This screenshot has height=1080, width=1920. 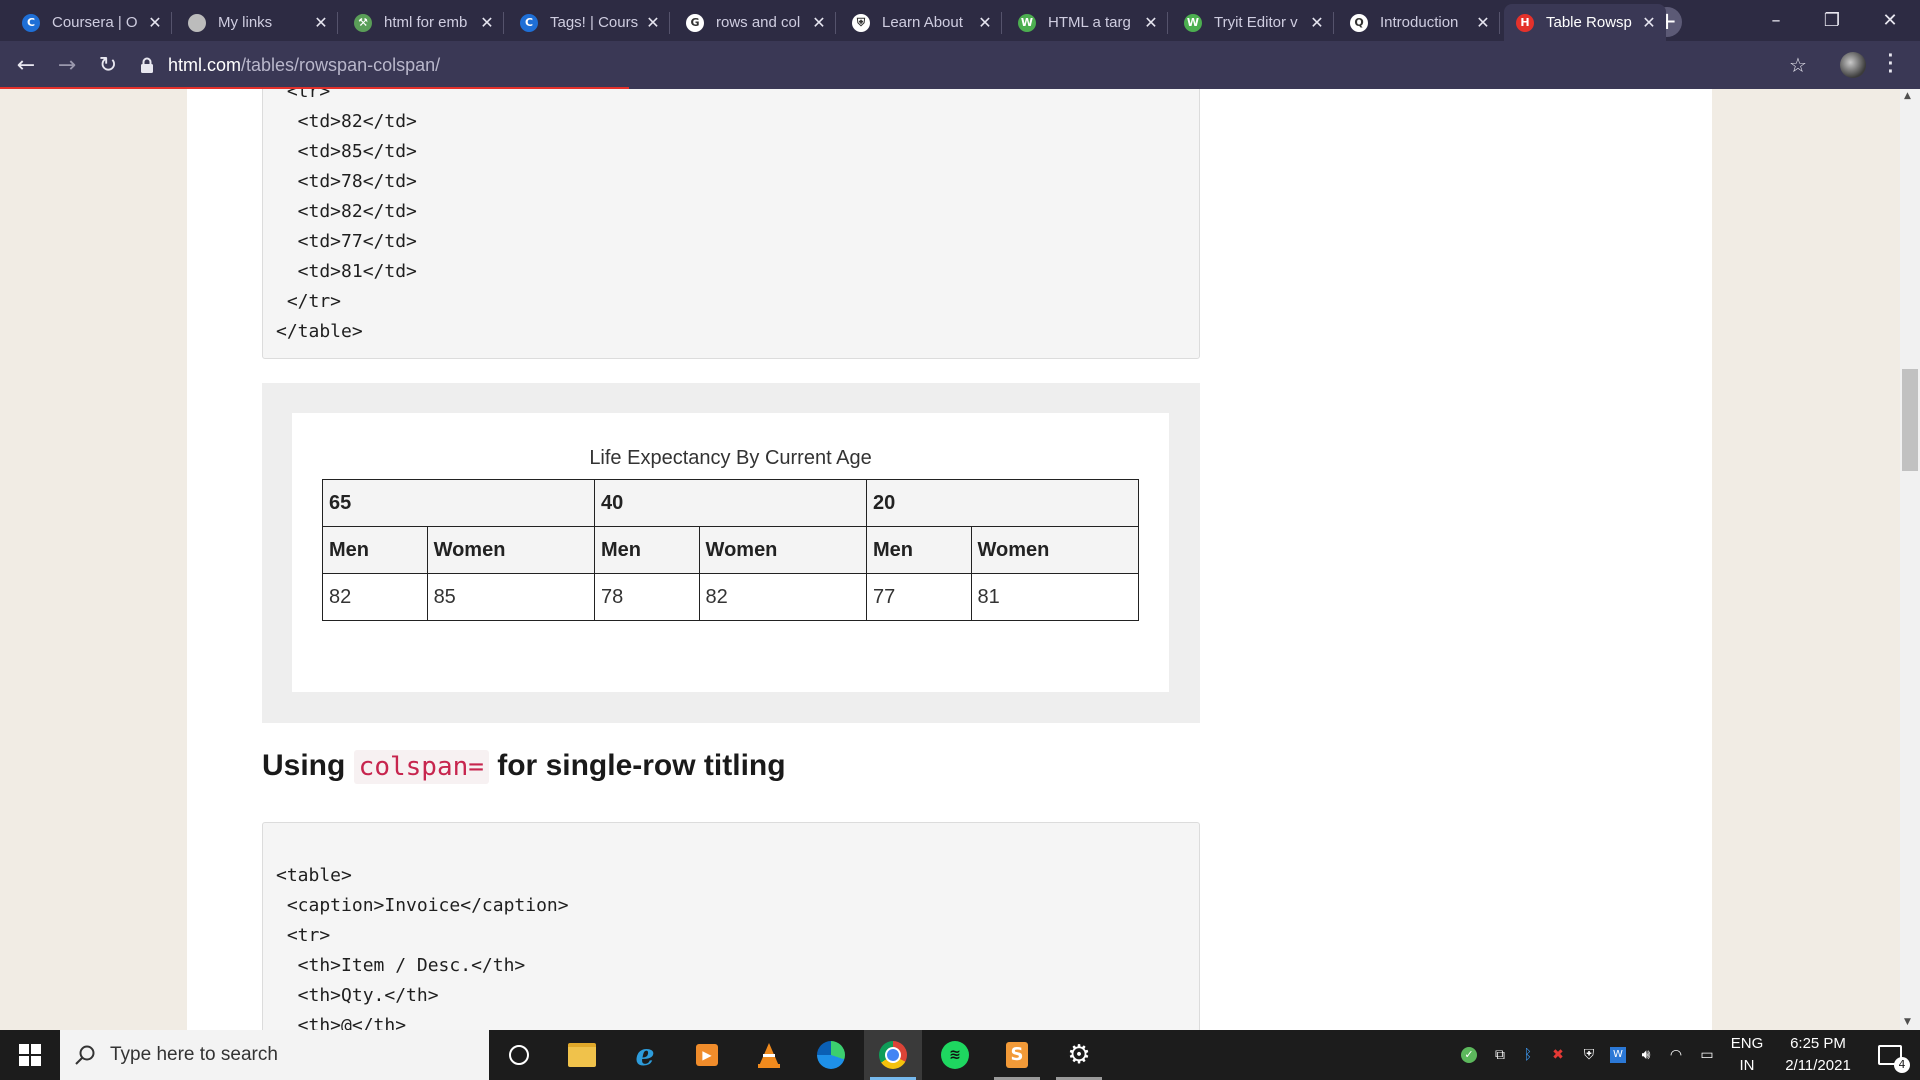 I want to click on scroll-up-arrow: ▲, so click(x=1907, y=96).